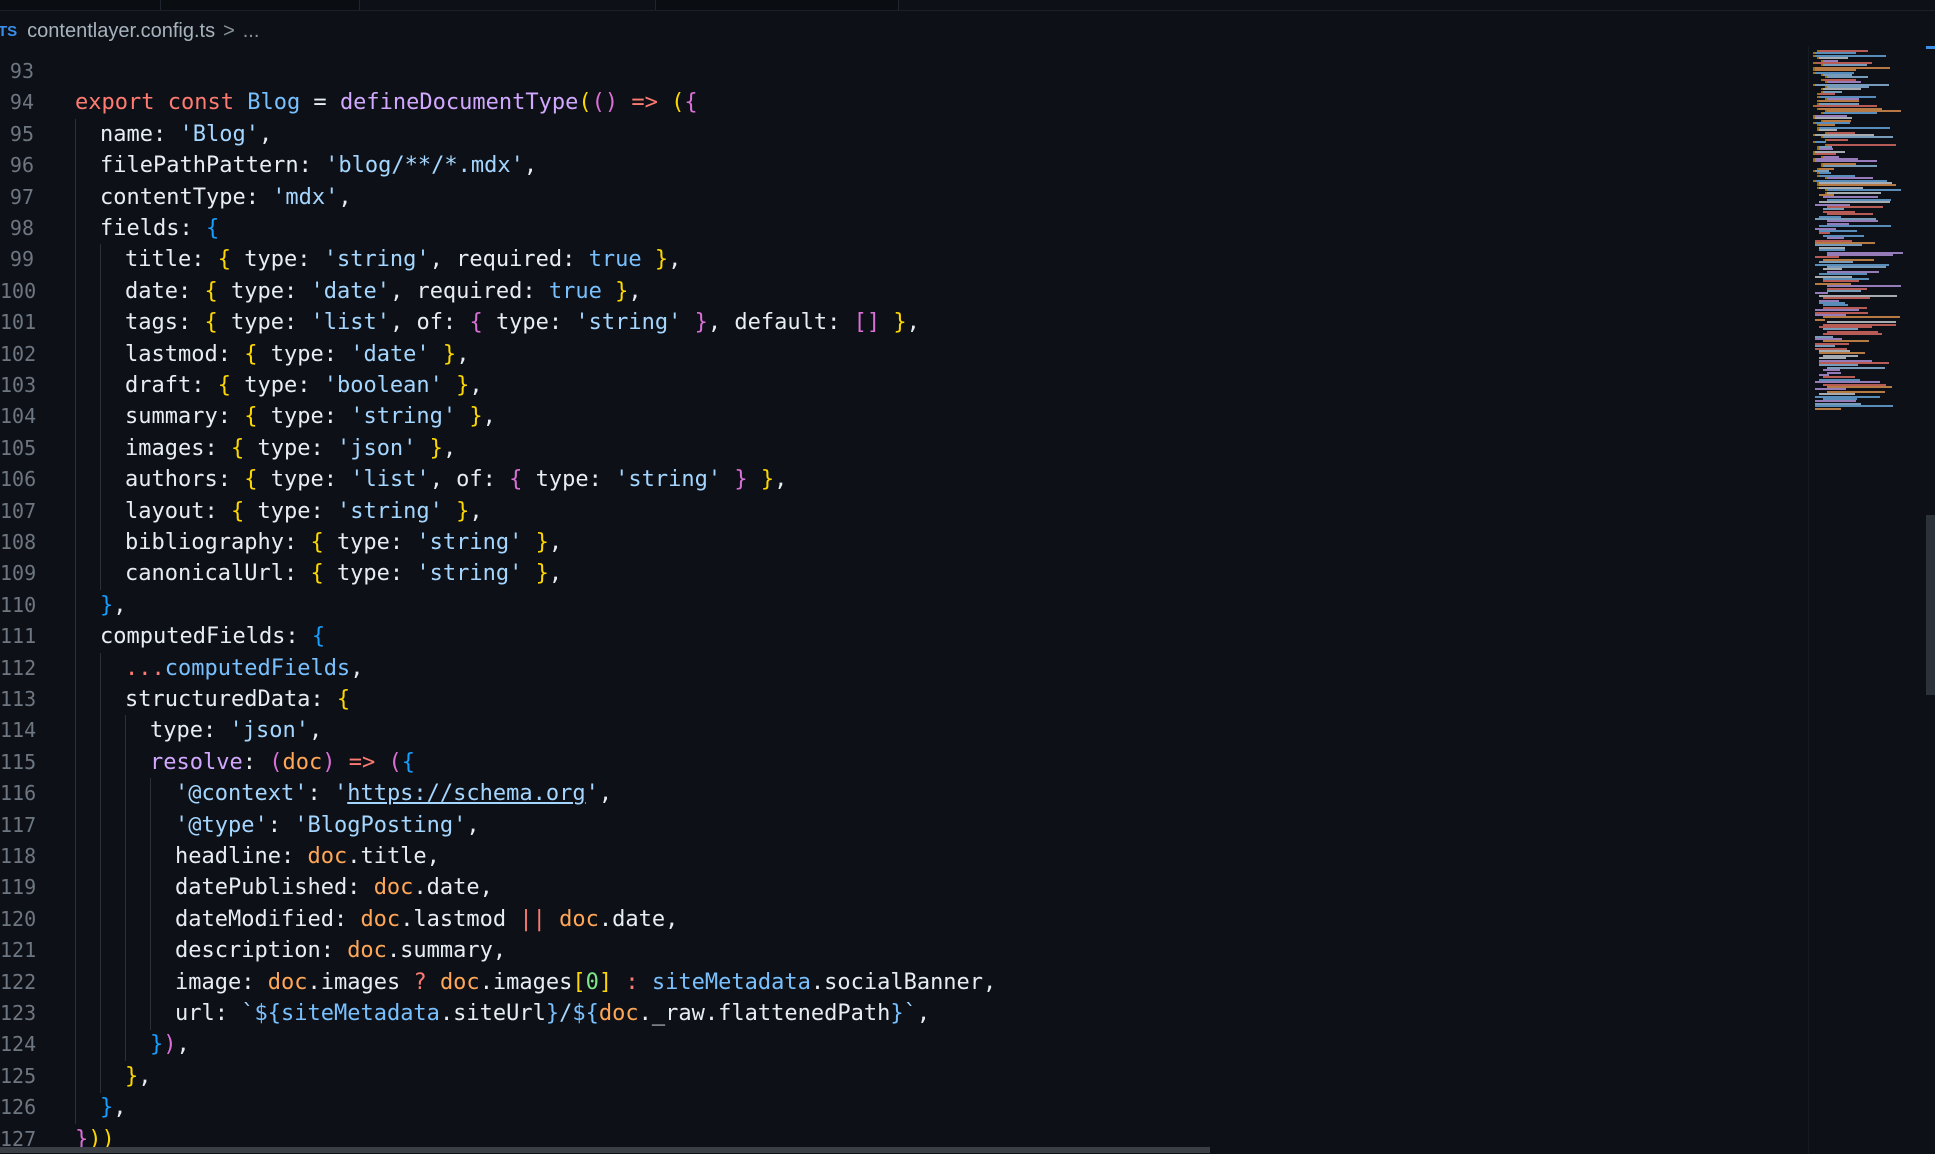 The width and height of the screenshot is (1935, 1154). What do you see at coordinates (900, 730) in the screenshot?
I see `code-line: 114 type: 'json',` at bounding box center [900, 730].